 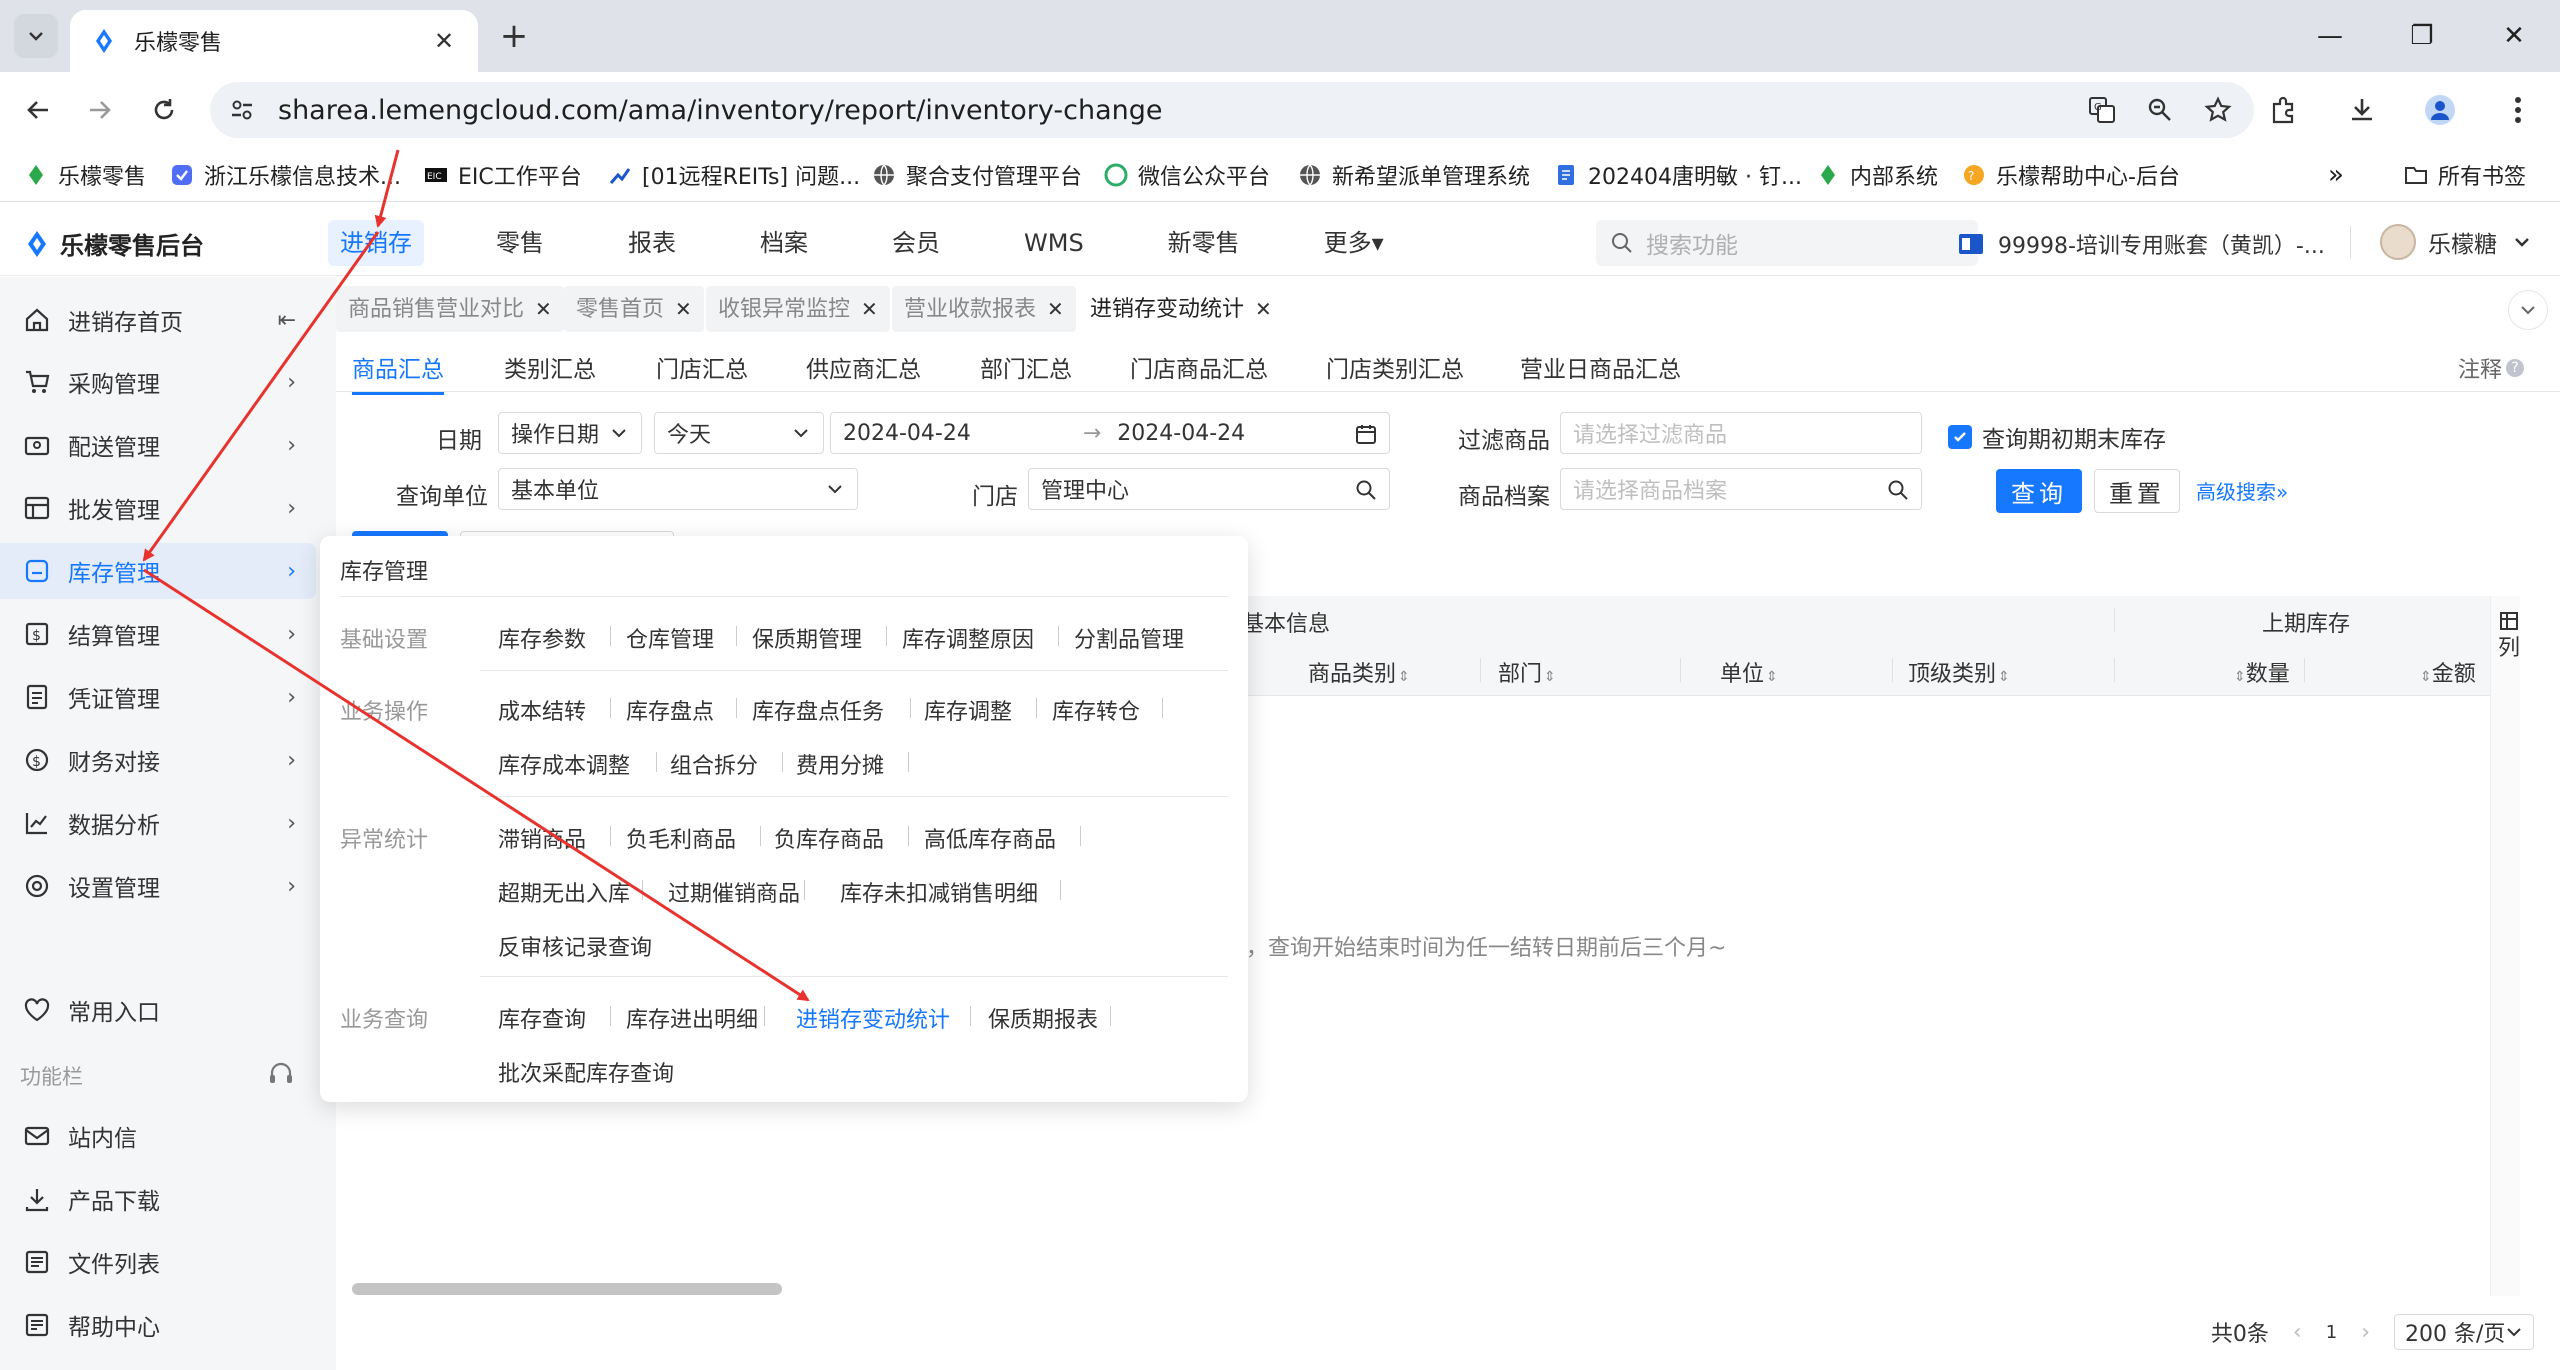 What do you see at coordinates (542, 1018) in the screenshot?
I see `menu-item: 库存查询` at bounding box center [542, 1018].